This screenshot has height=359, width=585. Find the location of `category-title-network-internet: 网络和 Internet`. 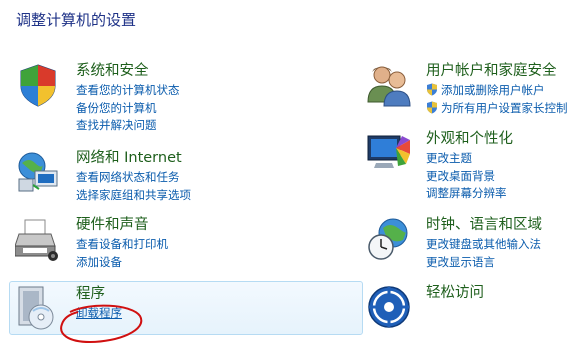

category-title-network-internet: 网络和 Internet is located at coordinates (129, 158).